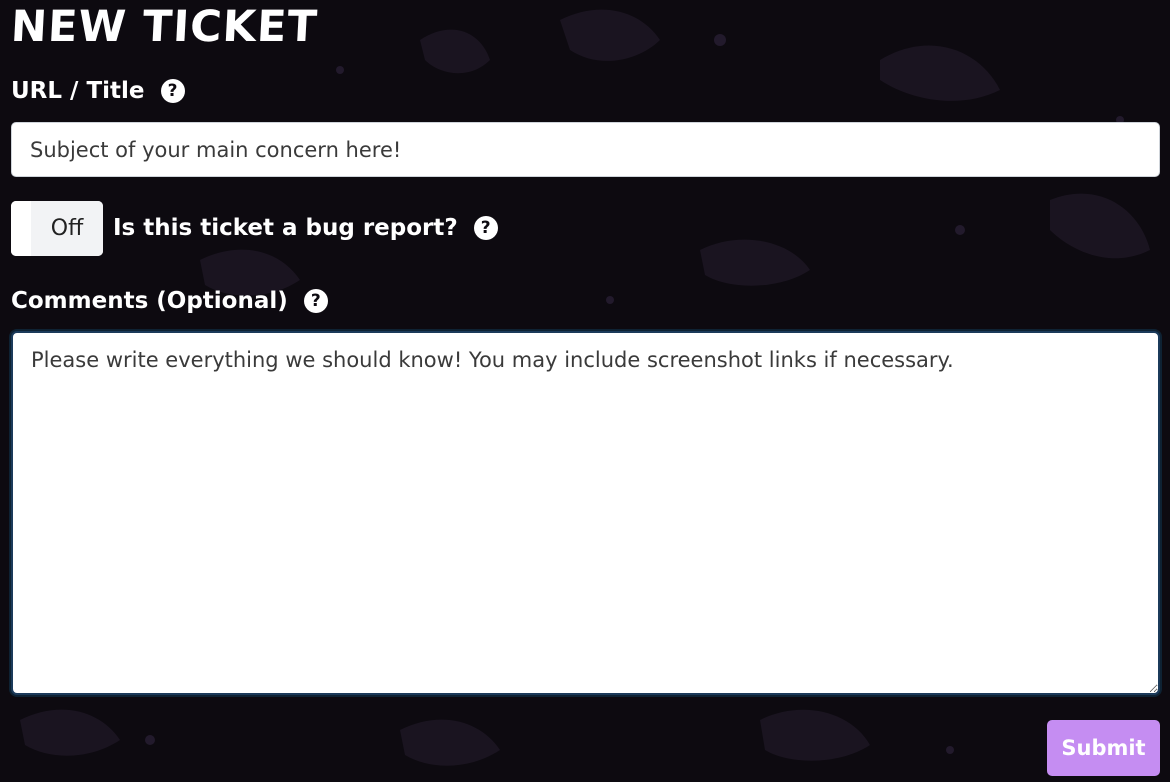 This screenshot has width=1170, height=782. What do you see at coordinates (149, 301) in the screenshot?
I see `comments-field-label: Comments (Optional)` at bounding box center [149, 301].